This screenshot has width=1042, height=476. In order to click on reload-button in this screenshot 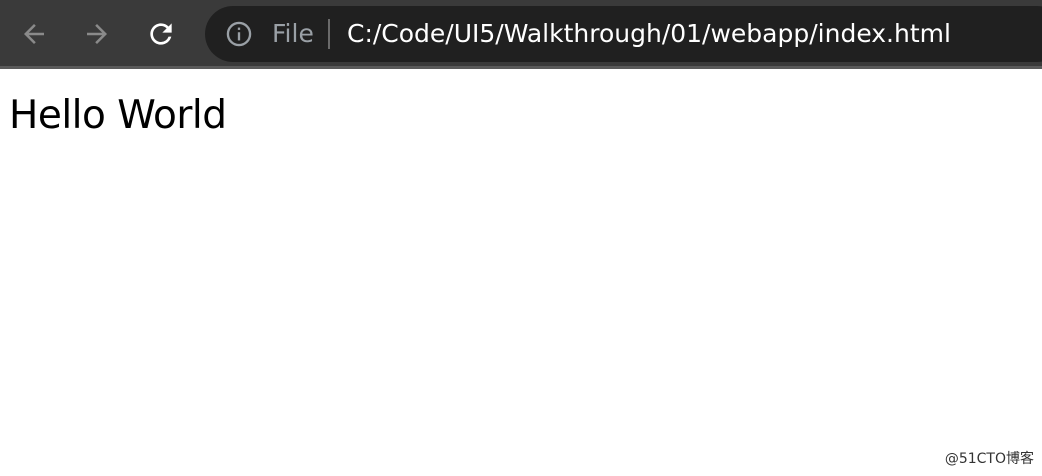, I will do `click(161, 34)`.